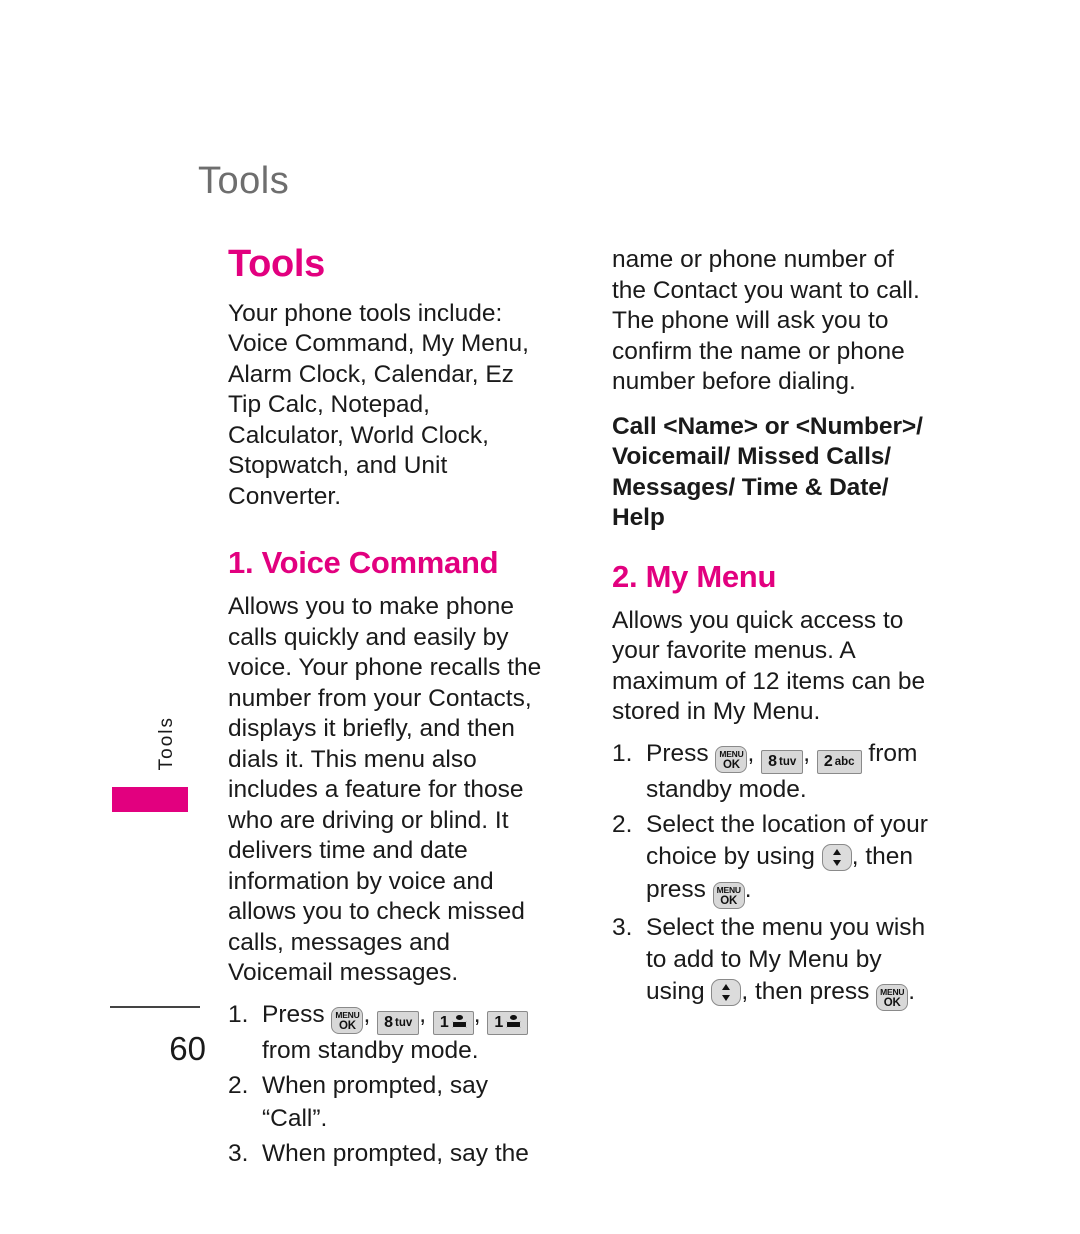 The width and height of the screenshot is (1080, 1234). What do you see at coordinates (805, 992) in the screenshot?
I see `step-text-mid: , then press` at bounding box center [805, 992].